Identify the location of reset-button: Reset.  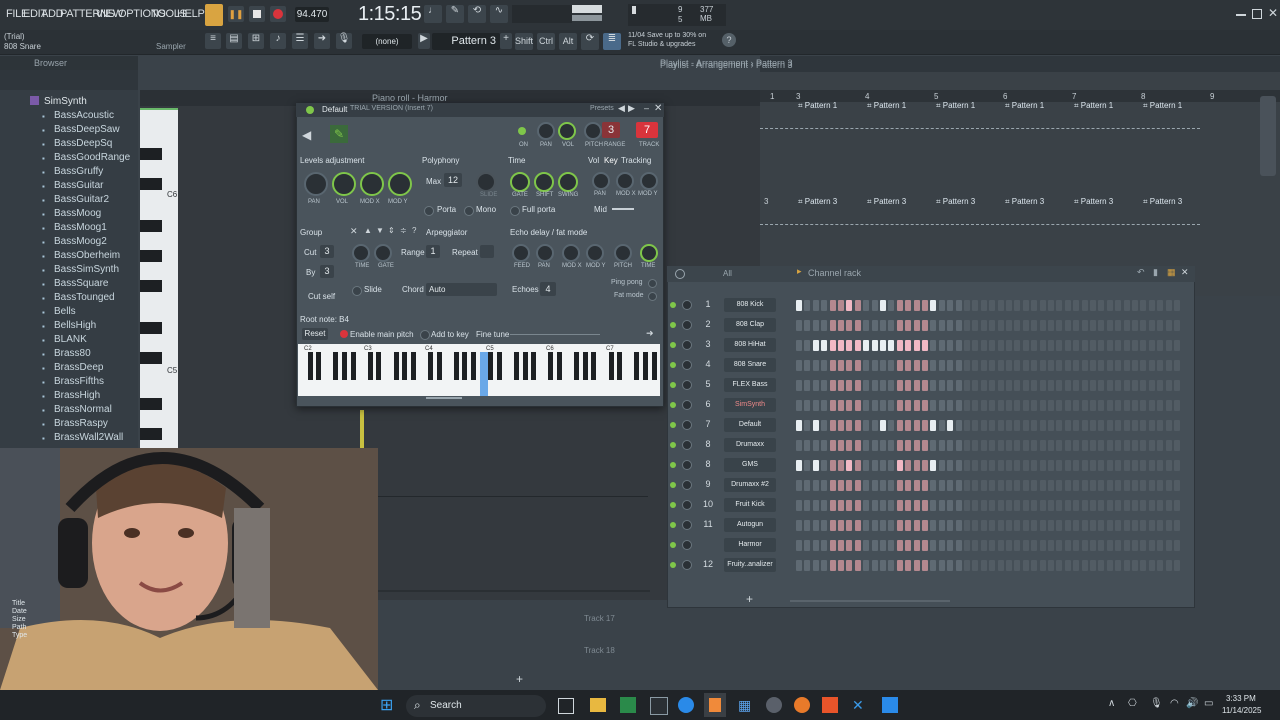
(315, 334).